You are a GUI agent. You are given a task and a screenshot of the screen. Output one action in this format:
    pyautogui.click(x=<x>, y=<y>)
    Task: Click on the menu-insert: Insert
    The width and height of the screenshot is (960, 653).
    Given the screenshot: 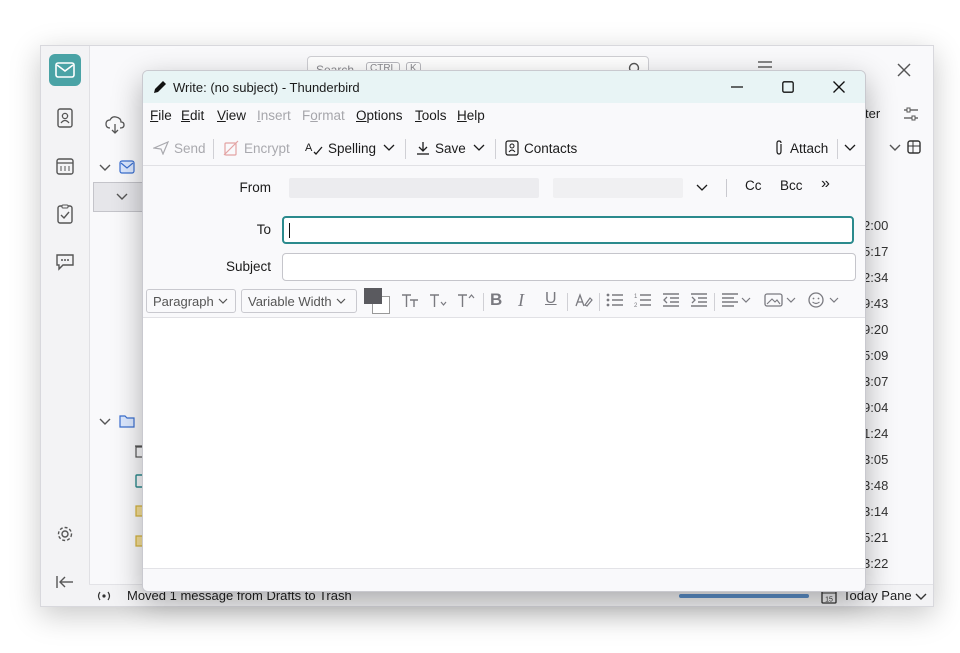 What is the action you would take?
    pyautogui.click(x=274, y=115)
    